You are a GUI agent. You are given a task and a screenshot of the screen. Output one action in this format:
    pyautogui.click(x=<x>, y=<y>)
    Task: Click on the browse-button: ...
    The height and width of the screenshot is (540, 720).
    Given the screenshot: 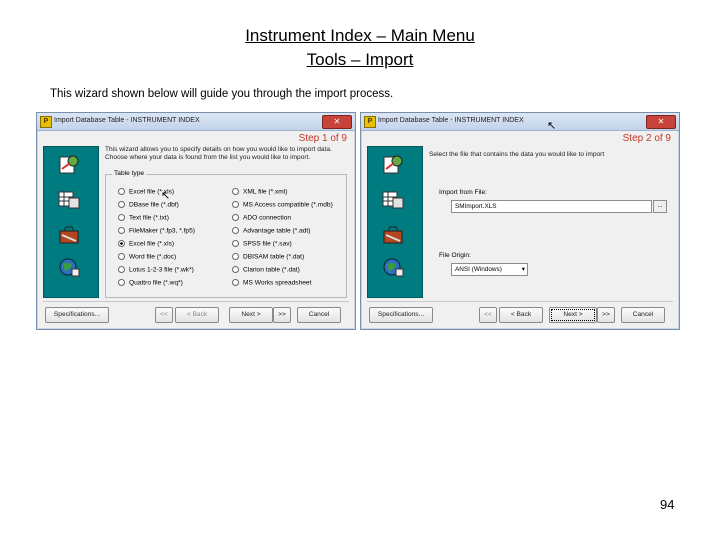 What is the action you would take?
    pyautogui.click(x=660, y=206)
    